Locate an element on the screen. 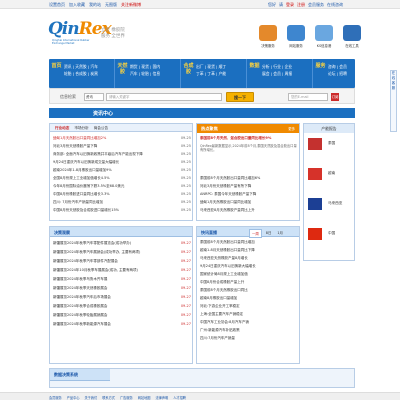 This screenshot has height=400, width=400. tab-8day: 8日 is located at coordinates (269, 233).